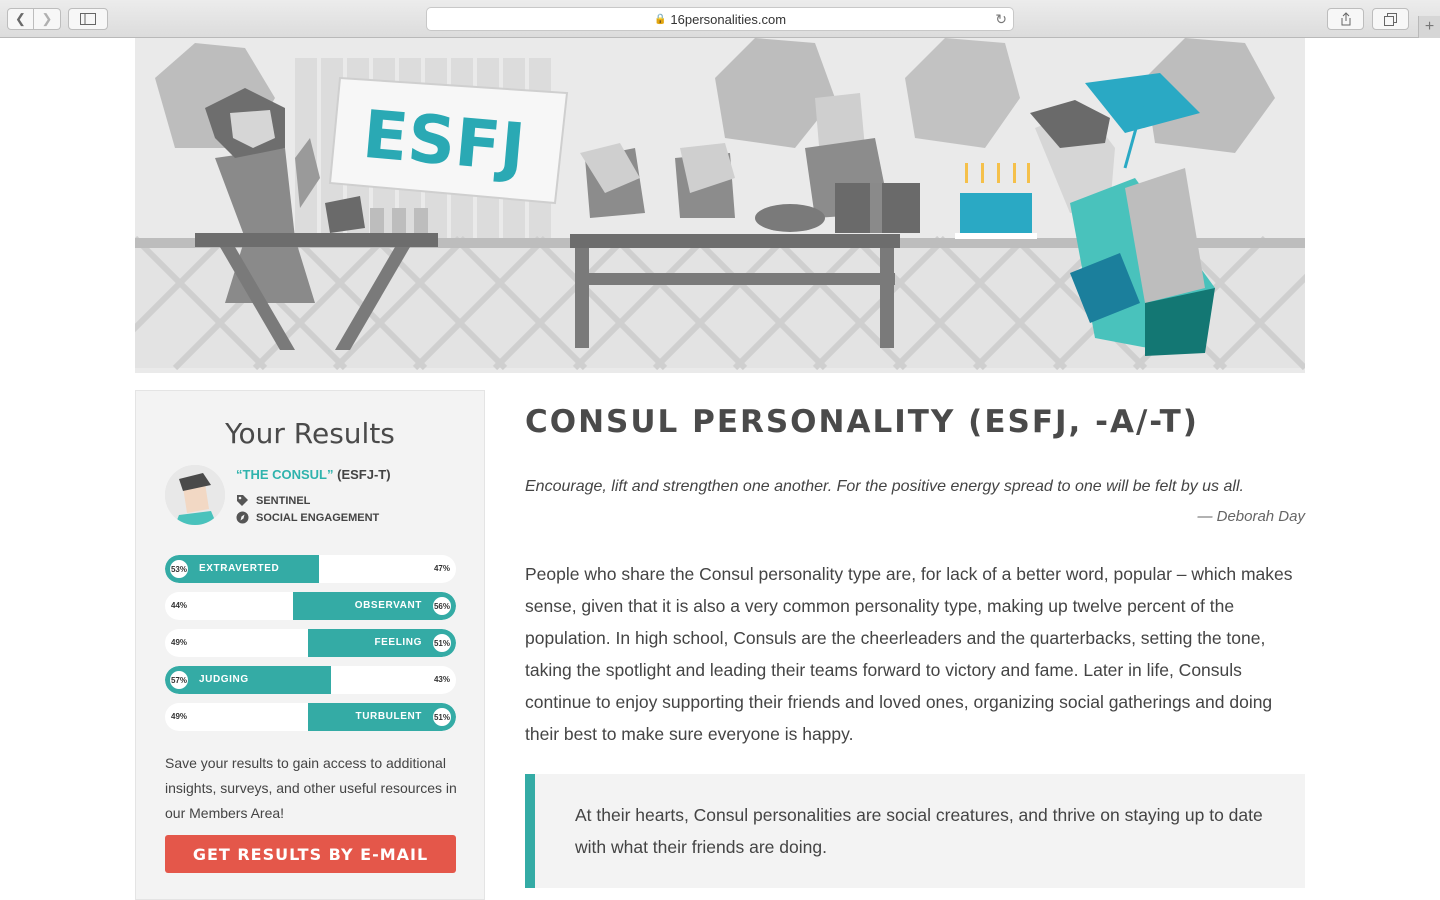 The image size is (1440, 900). I want to click on trait-label: FEELING, so click(398, 642).